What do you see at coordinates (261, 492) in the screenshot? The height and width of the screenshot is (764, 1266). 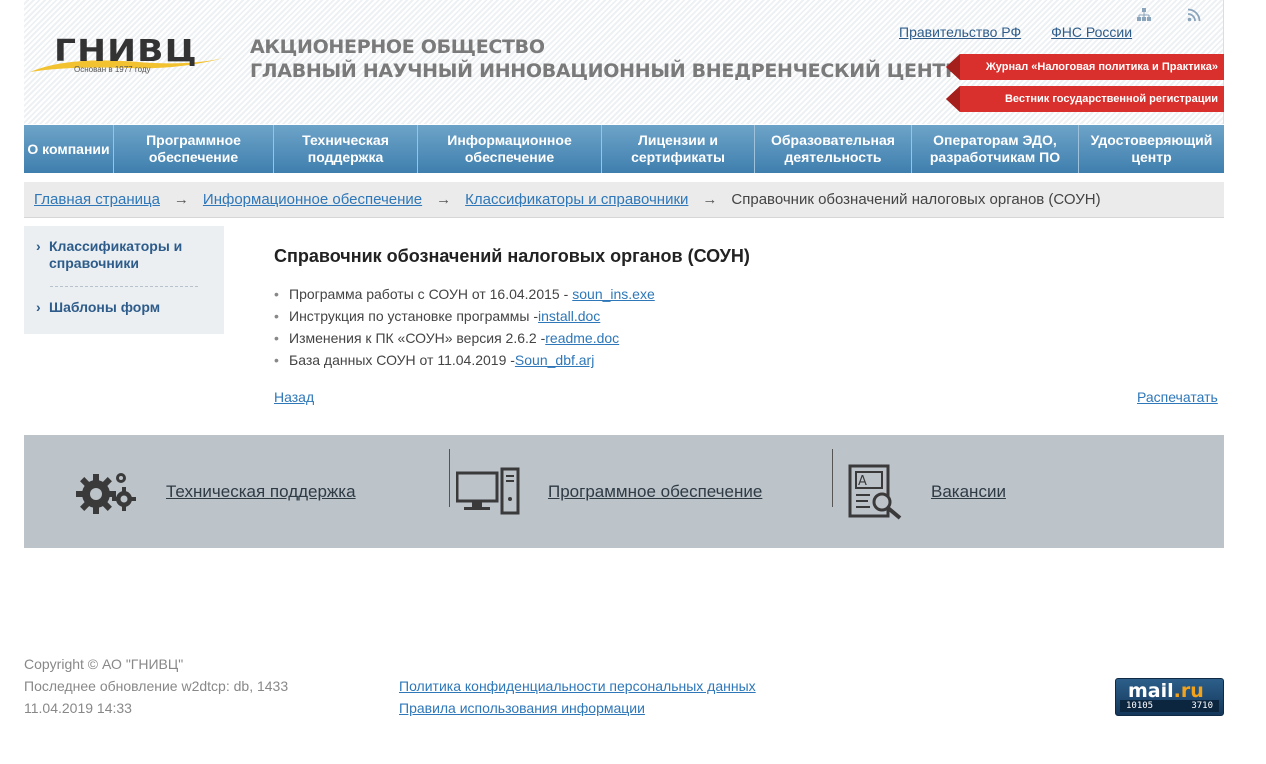 I see `tech-support-link: Техническая поддержка` at bounding box center [261, 492].